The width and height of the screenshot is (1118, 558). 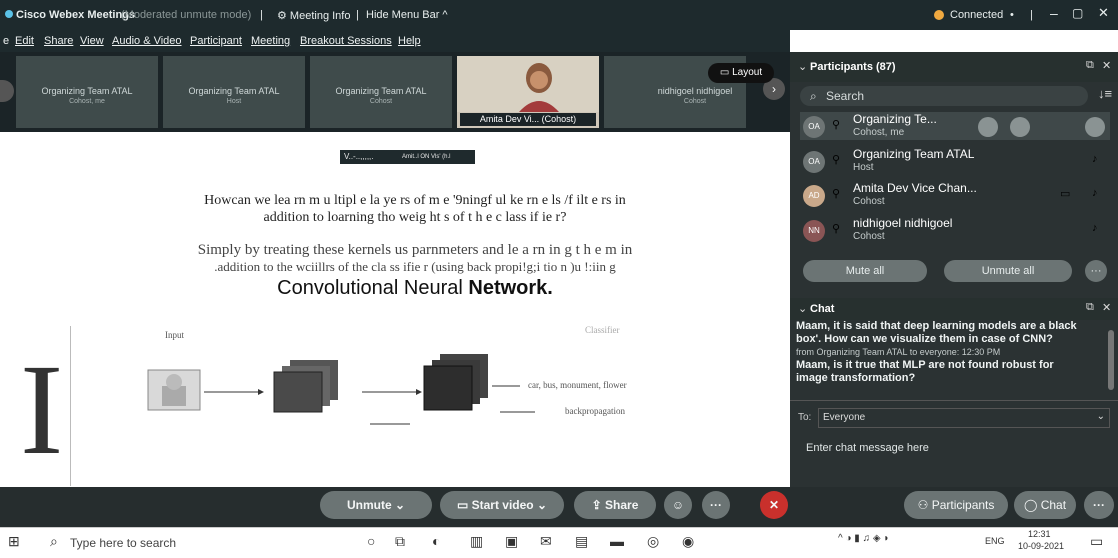 What do you see at coordinates (879, 132) in the screenshot?
I see `participant-role: Cohost, me` at bounding box center [879, 132].